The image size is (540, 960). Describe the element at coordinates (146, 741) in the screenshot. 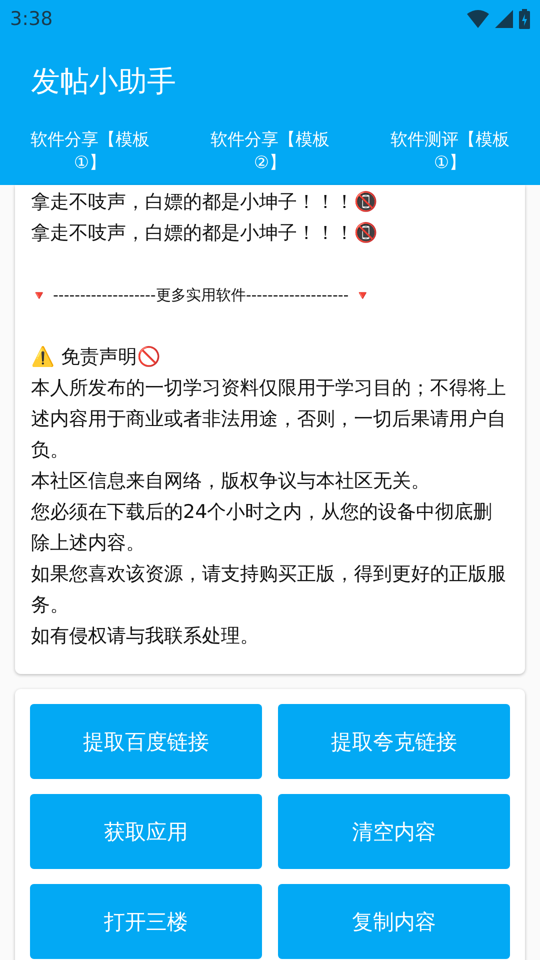

I see `action-button: 提取百度链接` at that location.